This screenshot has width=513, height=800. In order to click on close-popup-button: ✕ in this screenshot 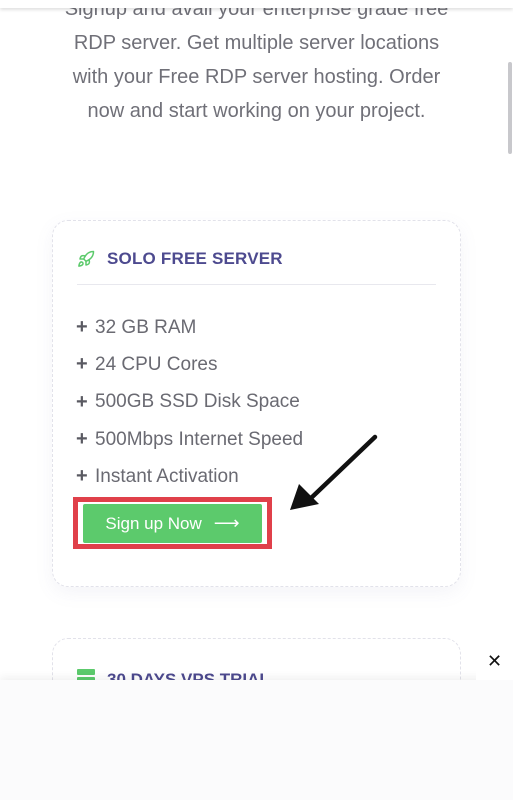, I will do `click(494, 661)`.